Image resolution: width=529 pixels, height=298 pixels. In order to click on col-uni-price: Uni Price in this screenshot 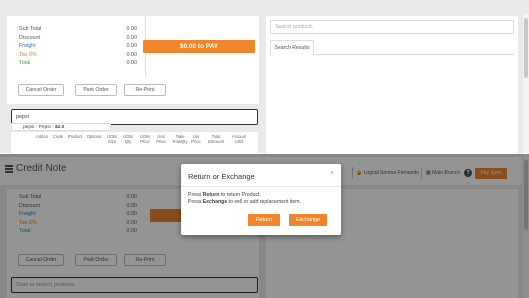, I will do `click(196, 139)`.